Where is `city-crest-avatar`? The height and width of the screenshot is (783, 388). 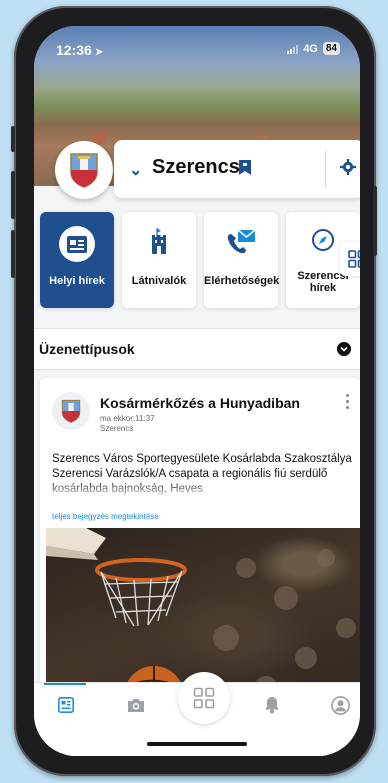 city-crest-avatar is located at coordinates (84, 170).